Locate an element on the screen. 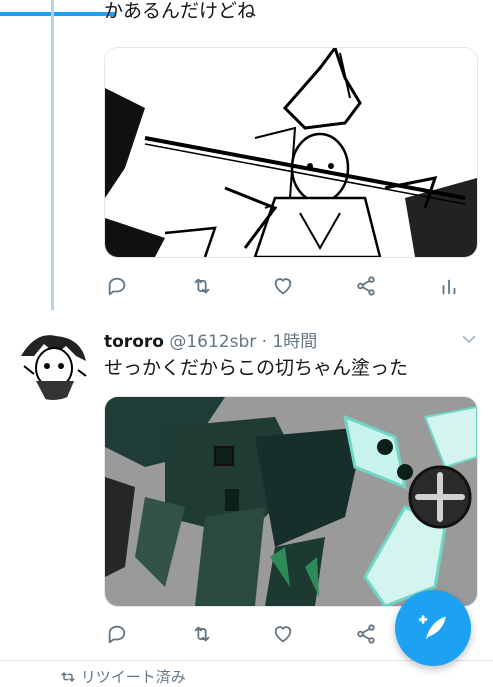 This screenshot has height=687, width=493. tweet-time: 1時間 is located at coordinates (294, 342).